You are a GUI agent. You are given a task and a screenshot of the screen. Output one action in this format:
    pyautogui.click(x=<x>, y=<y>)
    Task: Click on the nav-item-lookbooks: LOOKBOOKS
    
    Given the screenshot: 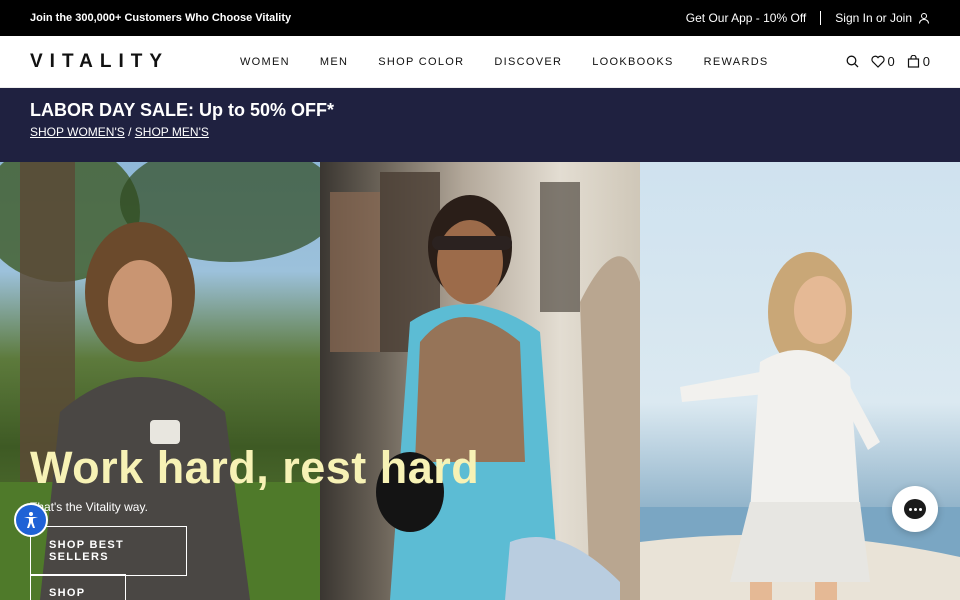 What is the action you would take?
    pyautogui.click(x=632, y=62)
    